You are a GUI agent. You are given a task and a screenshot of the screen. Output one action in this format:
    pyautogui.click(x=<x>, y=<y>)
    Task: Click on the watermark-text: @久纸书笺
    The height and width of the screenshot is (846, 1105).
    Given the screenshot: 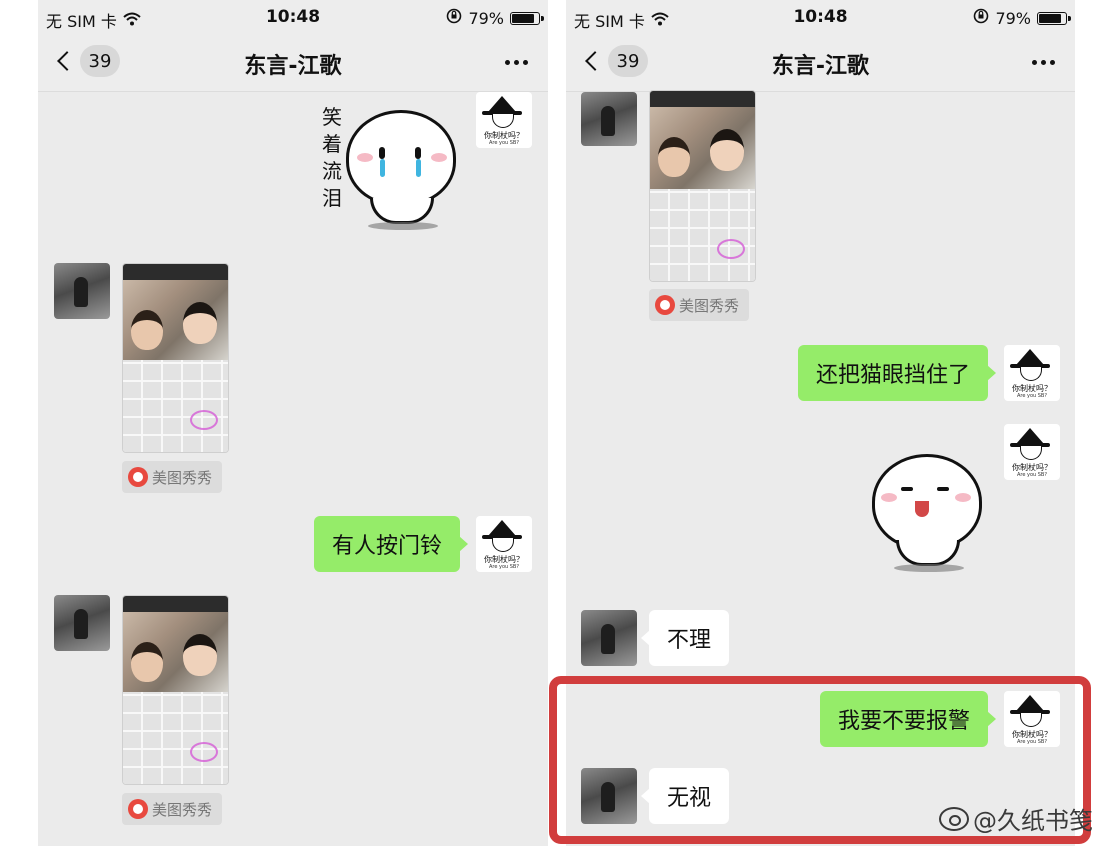 What is the action you would take?
    pyautogui.click(x=1033, y=821)
    